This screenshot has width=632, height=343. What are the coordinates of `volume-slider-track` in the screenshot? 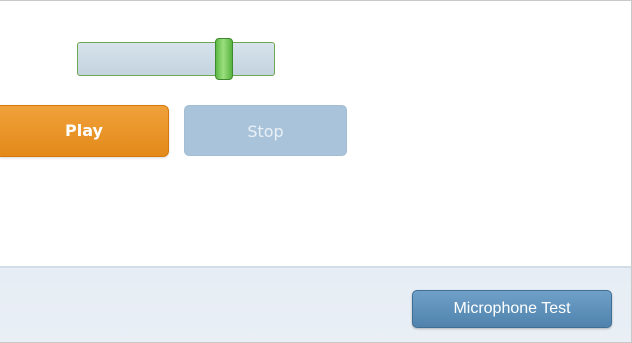 It's located at (176, 59).